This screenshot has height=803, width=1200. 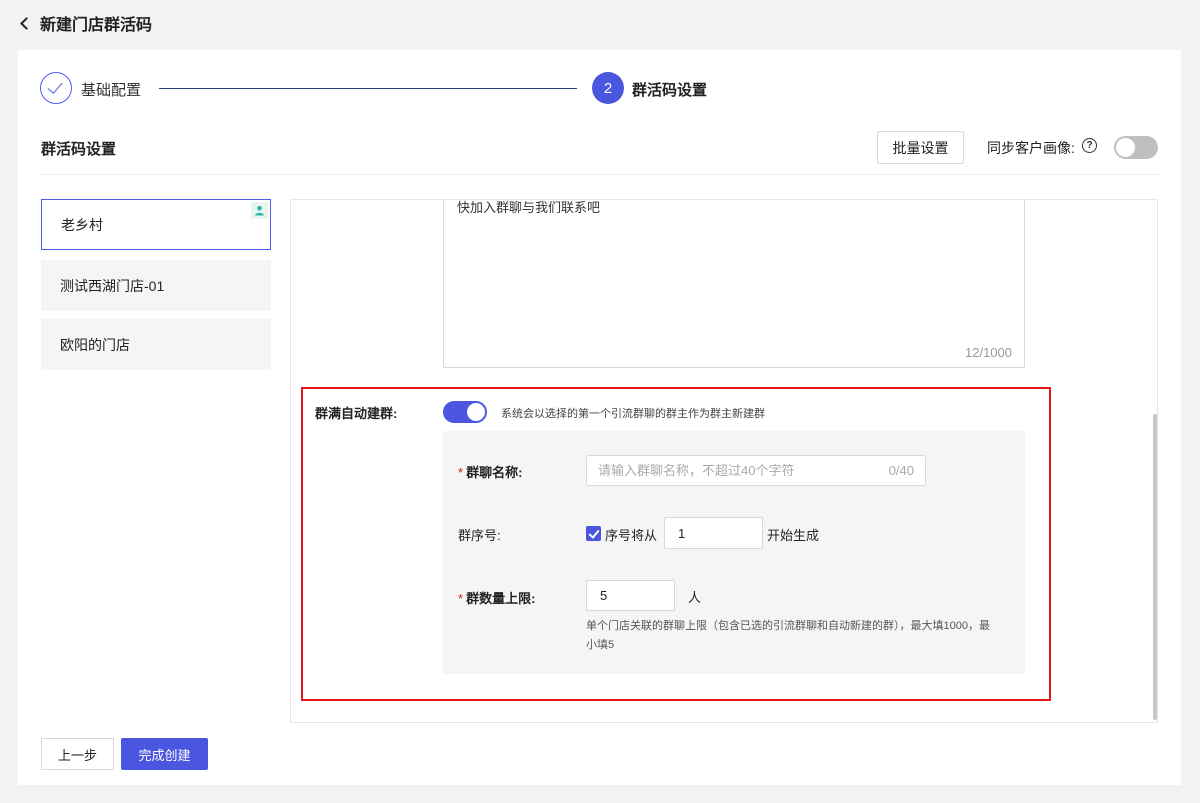 I want to click on max-groups-input, so click(x=630, y=595).